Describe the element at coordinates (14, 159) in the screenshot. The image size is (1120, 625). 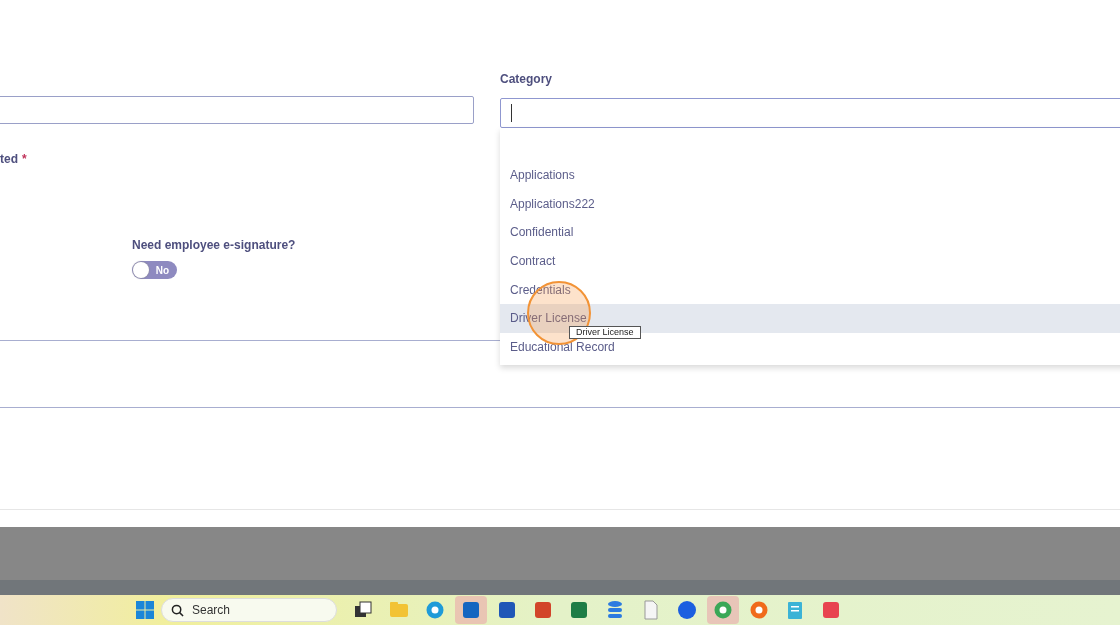
I see `field-label: ted *` at that location.